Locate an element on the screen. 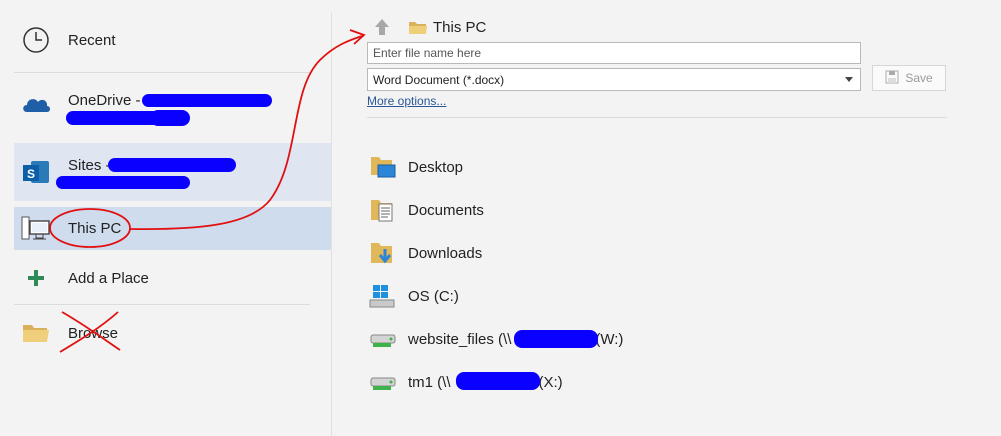  pane-divider is located at coordinates (331, 224).